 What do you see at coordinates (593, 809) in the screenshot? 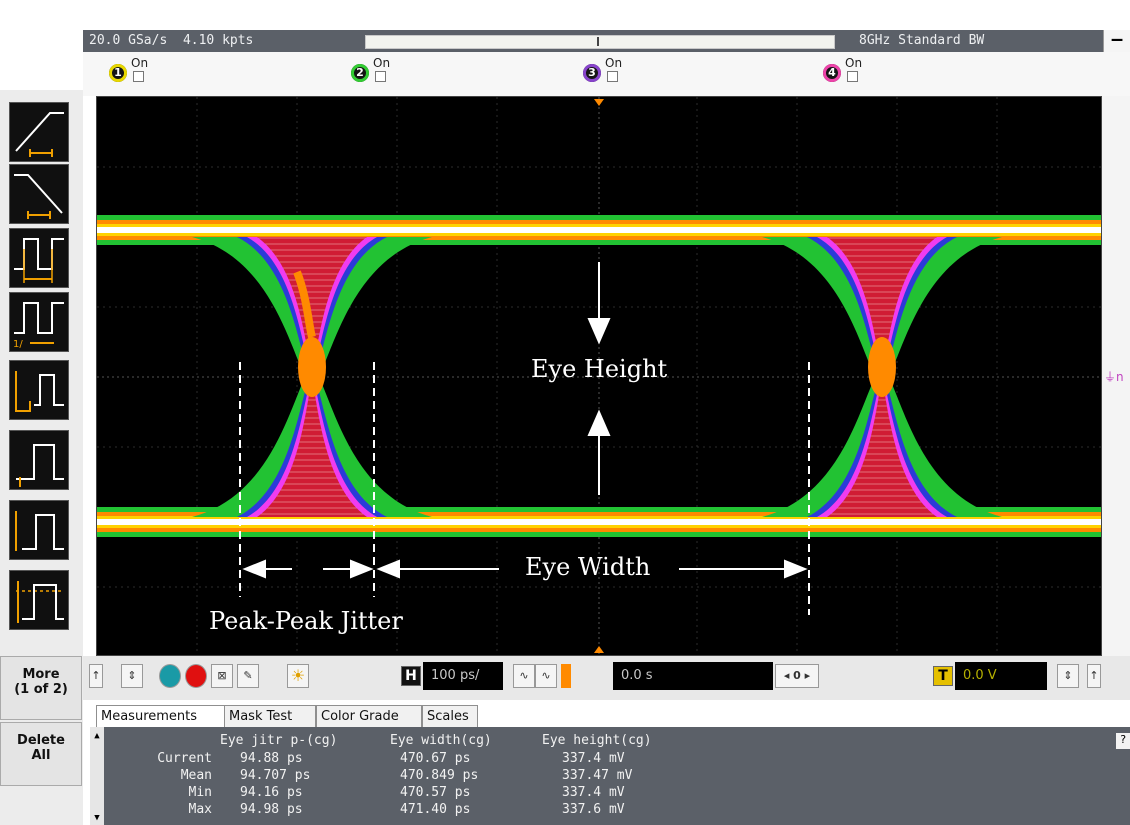
I see `table-cell: 337.6 mV` at bounding box center [593, 809].